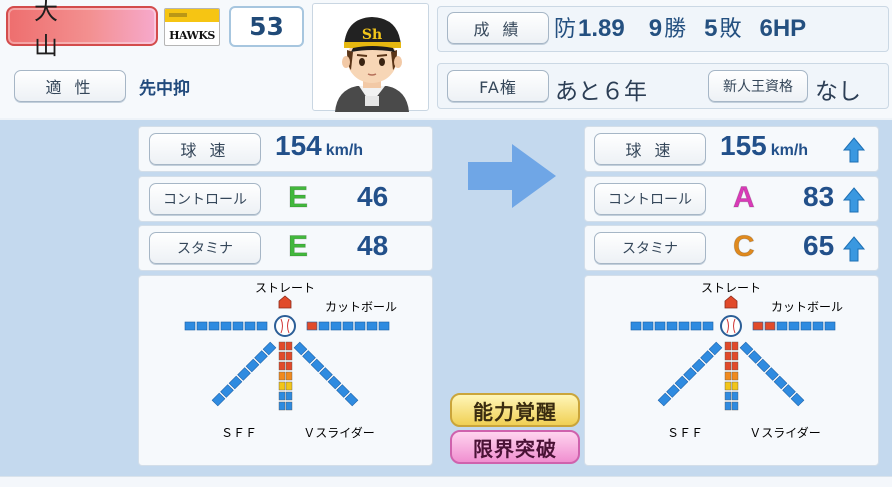 The width and height of the screenshot is (892, 487). What do you see at coordinates (372, 64) in the screenshot?
I see `player-avatar-image: Sh` at bounding box center [372, 64].